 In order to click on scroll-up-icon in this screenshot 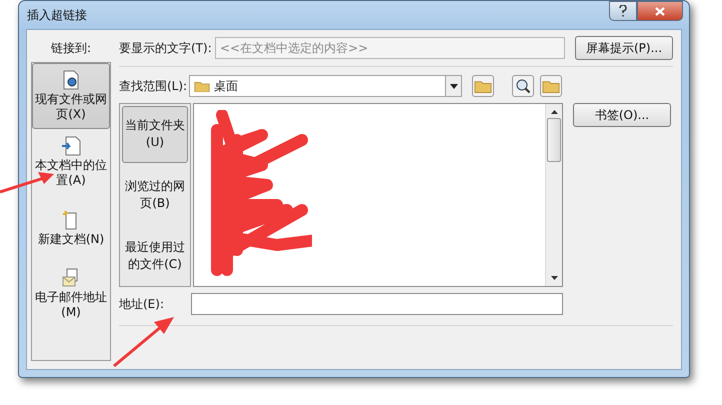, I will do `click(554, 112)`.